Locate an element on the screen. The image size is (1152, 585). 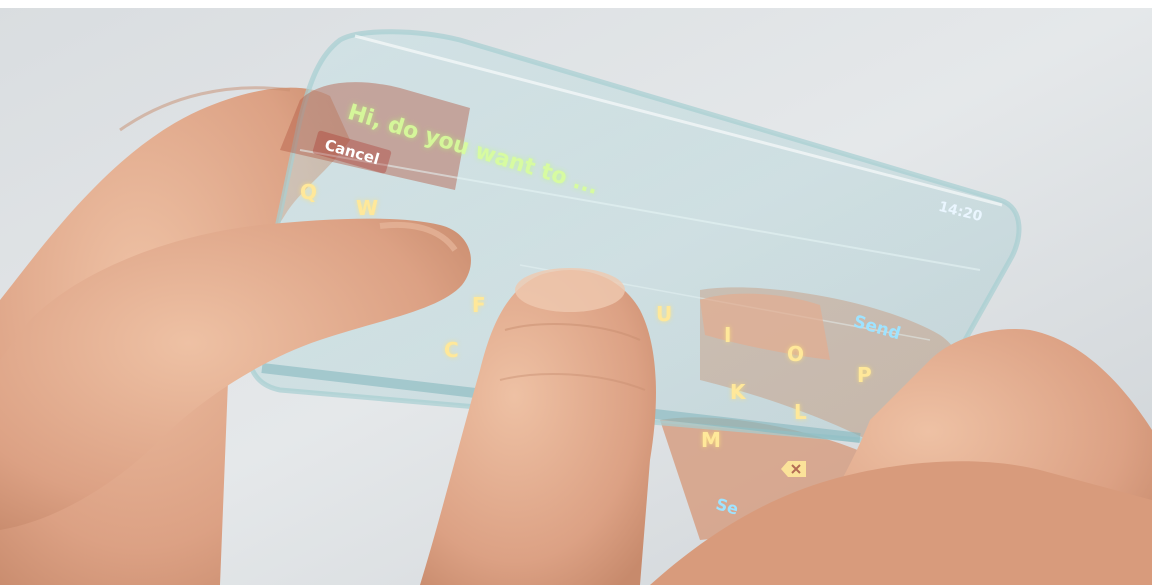
key-c: C is located at coordinates (451, 350).